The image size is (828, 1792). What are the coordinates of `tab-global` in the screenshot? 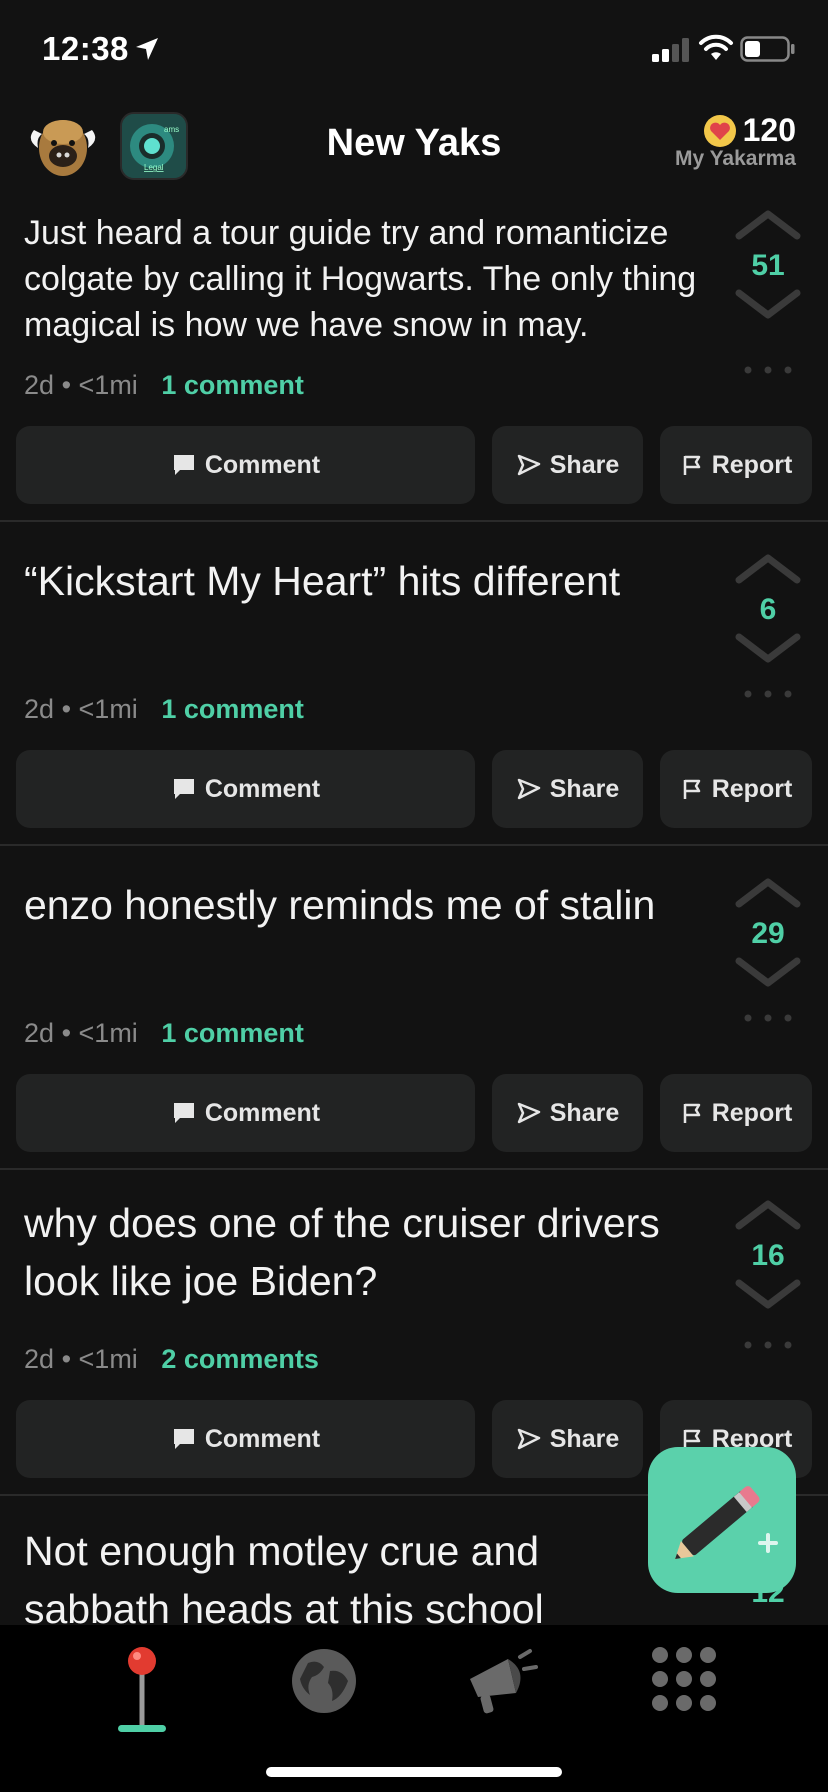 It's located at (324, 1681).